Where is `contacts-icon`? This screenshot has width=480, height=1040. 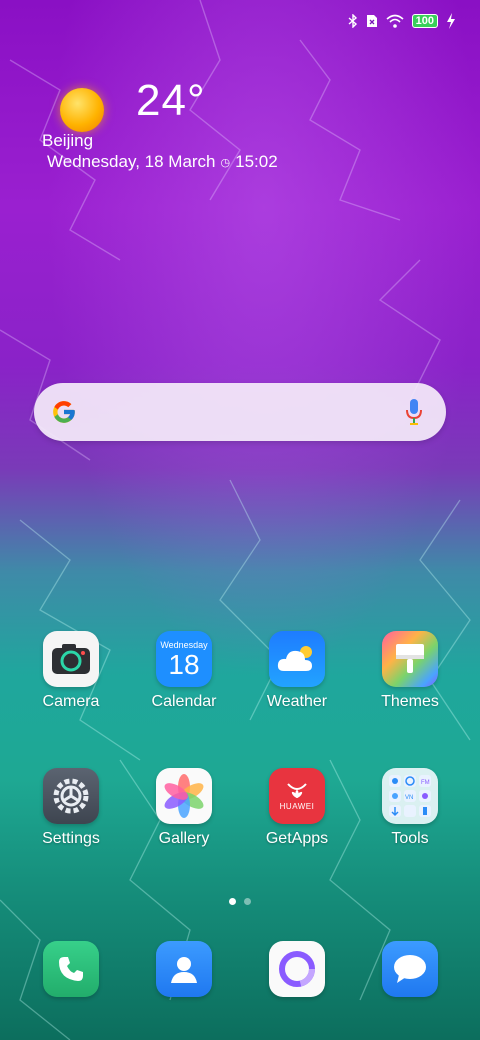
contacts-icon is located at coordinates (184, 969).